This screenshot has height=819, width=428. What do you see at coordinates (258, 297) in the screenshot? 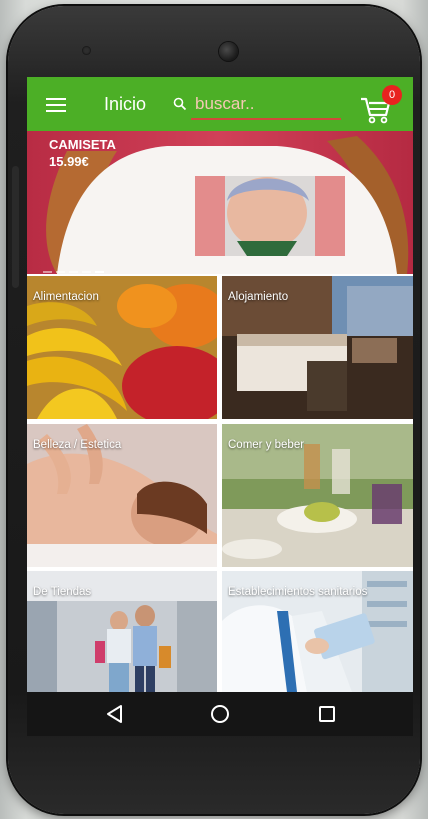
I see `category-label: Alojamiento` at bounding box center [258, 297].